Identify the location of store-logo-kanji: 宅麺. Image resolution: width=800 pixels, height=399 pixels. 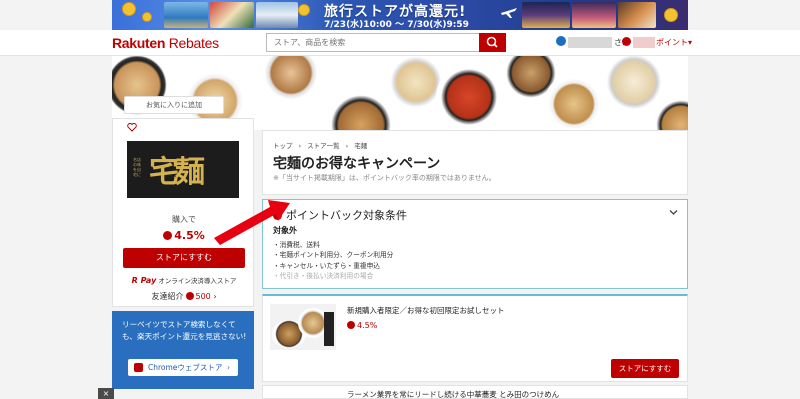
(177, 172).